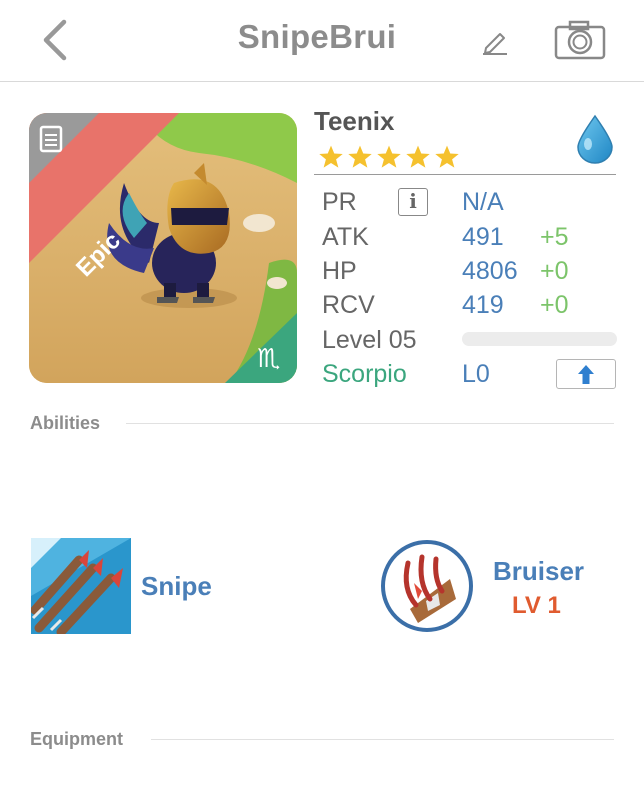  I want to click on hp-bonus: +0, so click(554, 271).